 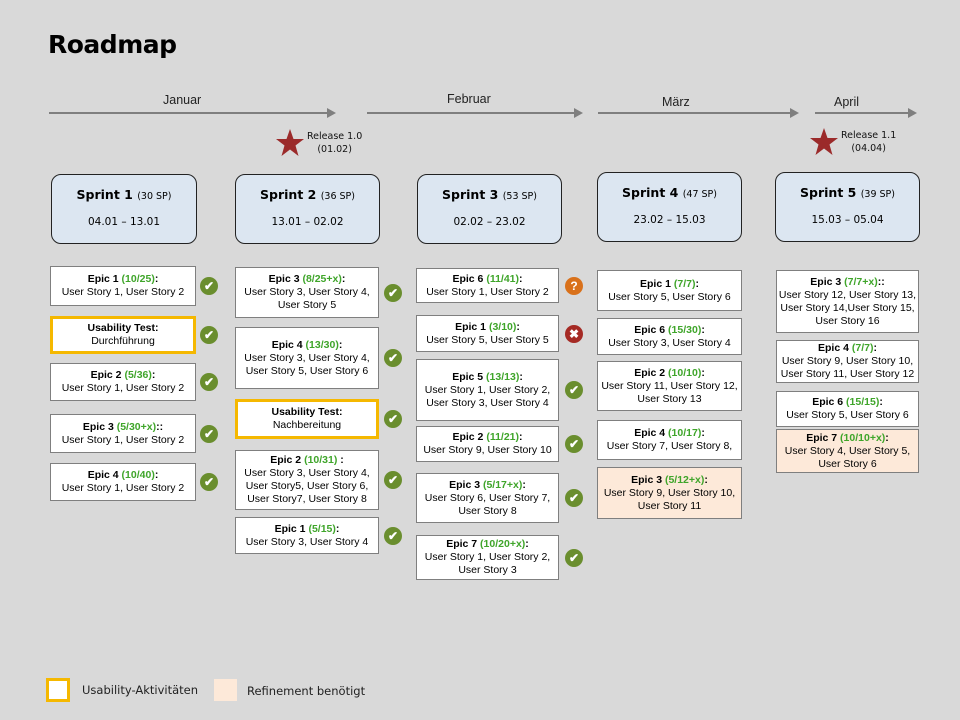 I want to click on sprint-dates: 02.02 – 23.02, so click(x=489, y=222).